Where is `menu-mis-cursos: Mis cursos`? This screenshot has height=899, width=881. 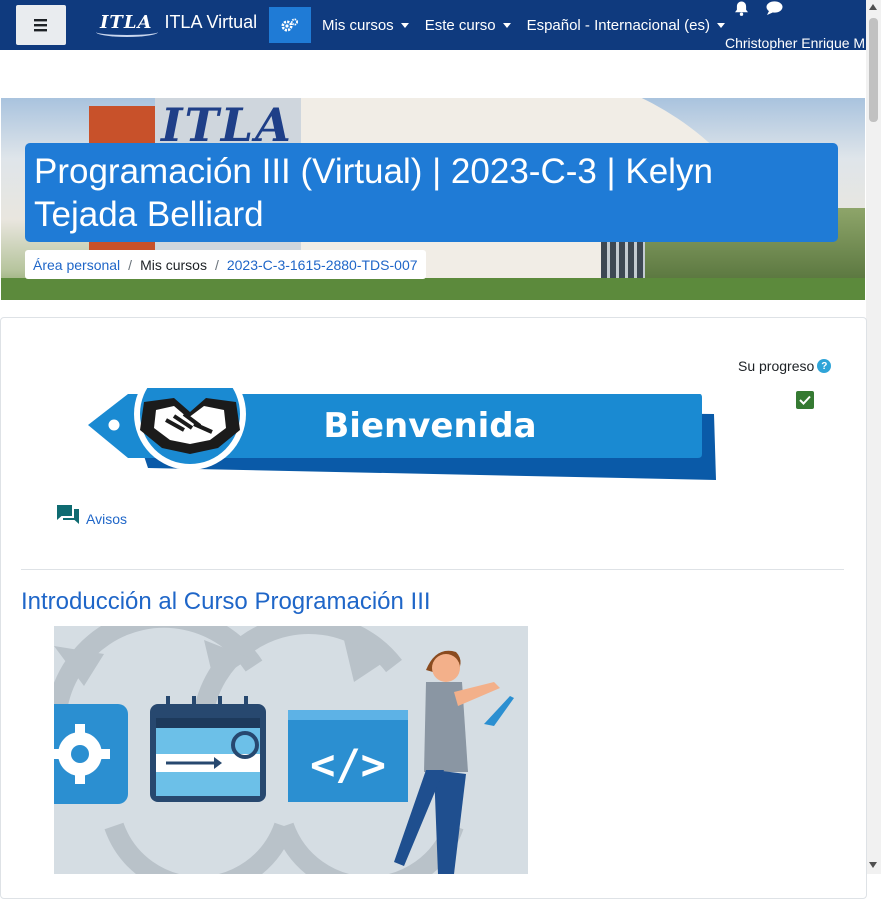
menu-mis-cursos: Mis cursos is located at coordinates (365, 25).